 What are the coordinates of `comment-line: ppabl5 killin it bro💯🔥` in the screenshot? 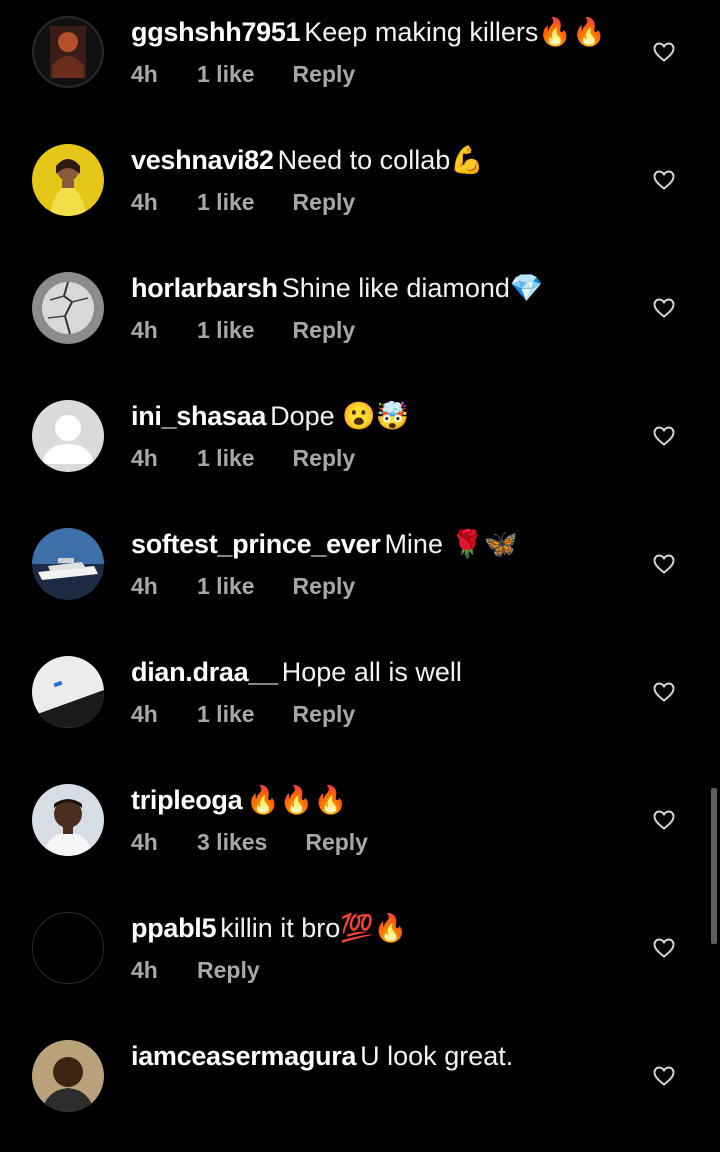 It's located at (381, 928).